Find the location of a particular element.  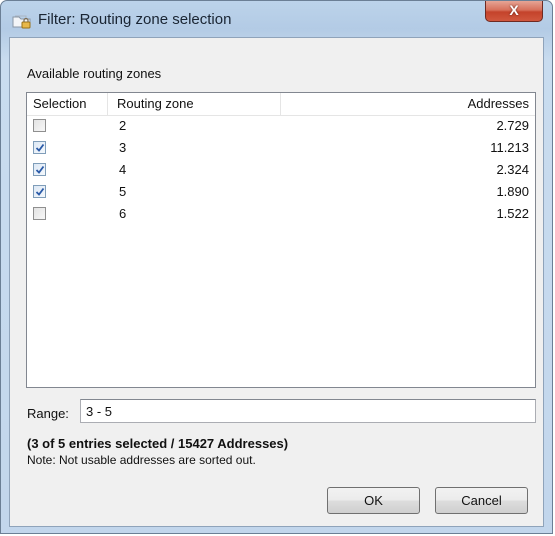

addresses-cell: 1.890 is located at coordinates (512, 191).